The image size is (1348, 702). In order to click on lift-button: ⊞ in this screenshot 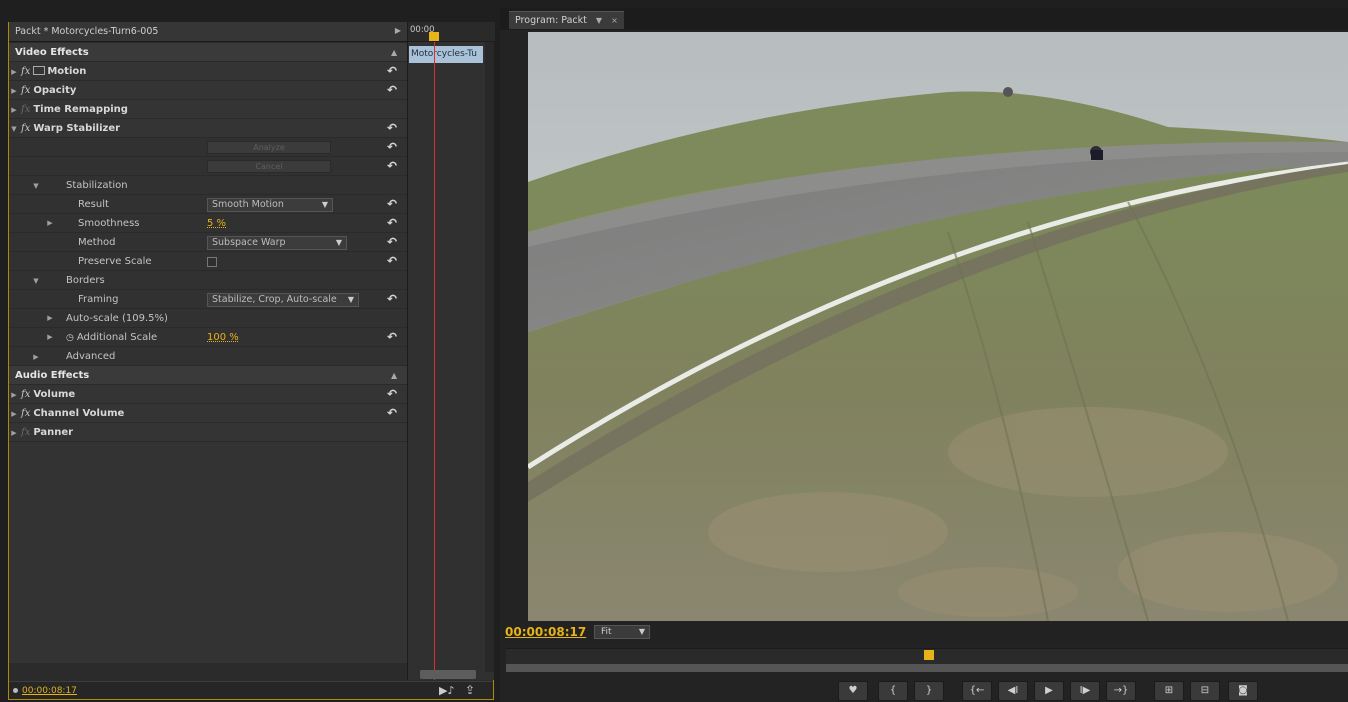, I will do `click(1169, 691)`.